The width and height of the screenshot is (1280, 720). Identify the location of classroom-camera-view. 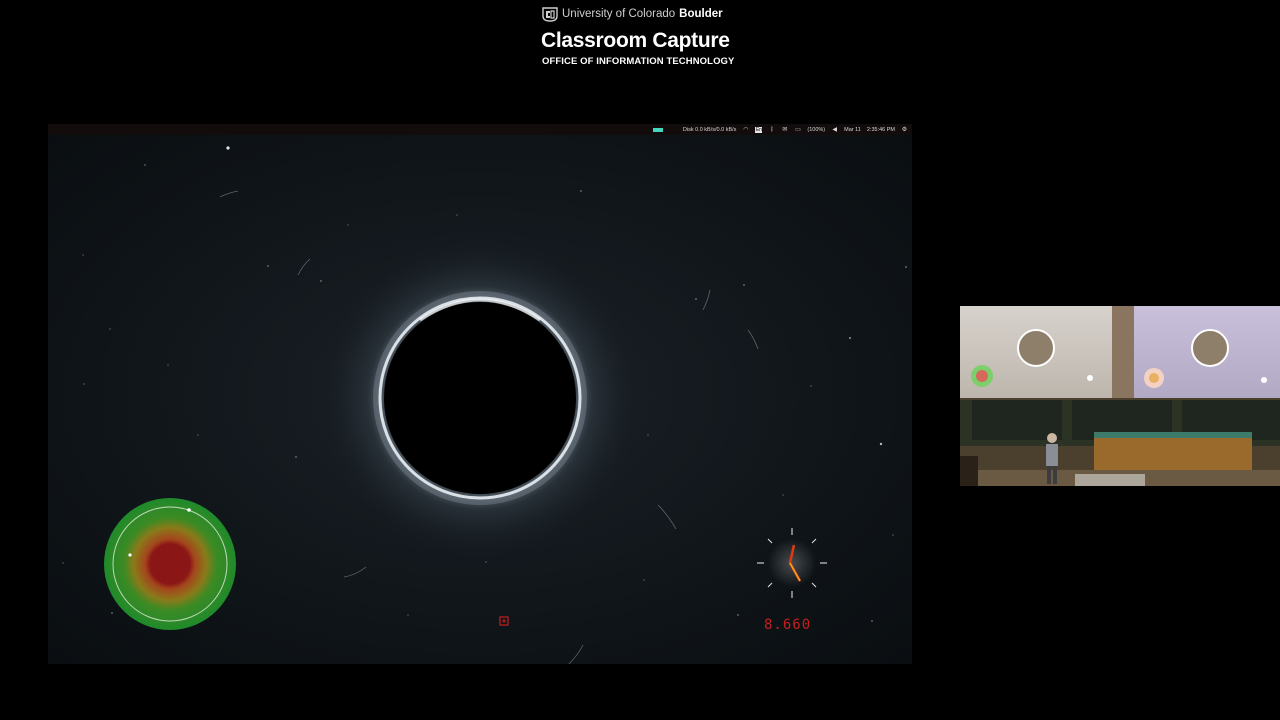
(1120, 396).